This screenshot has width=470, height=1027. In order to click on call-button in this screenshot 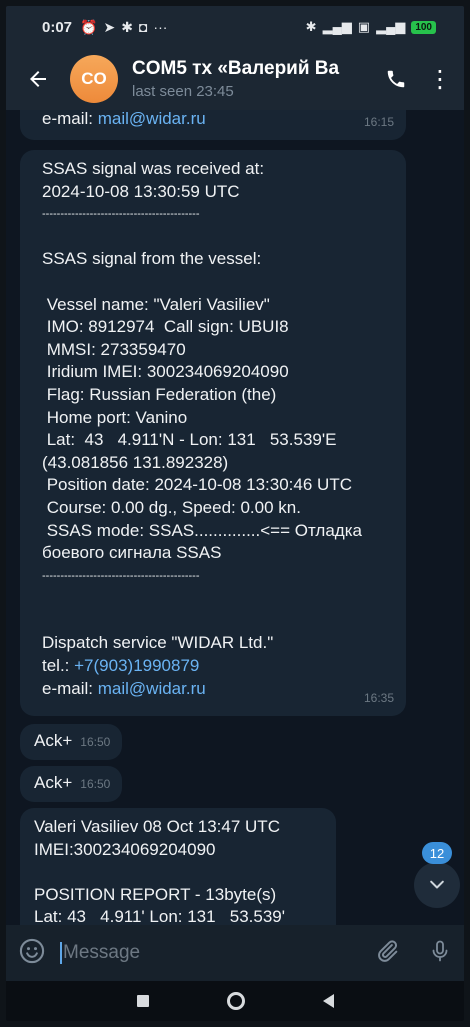, I will do `click(396, 79)`.